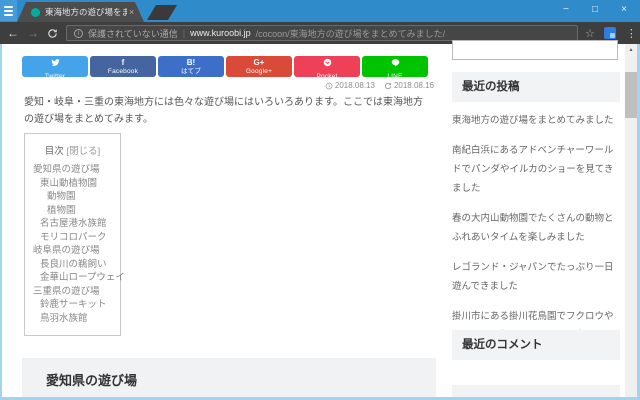  Describe the element at coordinates (133, 33) in the screenshot. I see `security-status: 保護されていない通信` at that location.